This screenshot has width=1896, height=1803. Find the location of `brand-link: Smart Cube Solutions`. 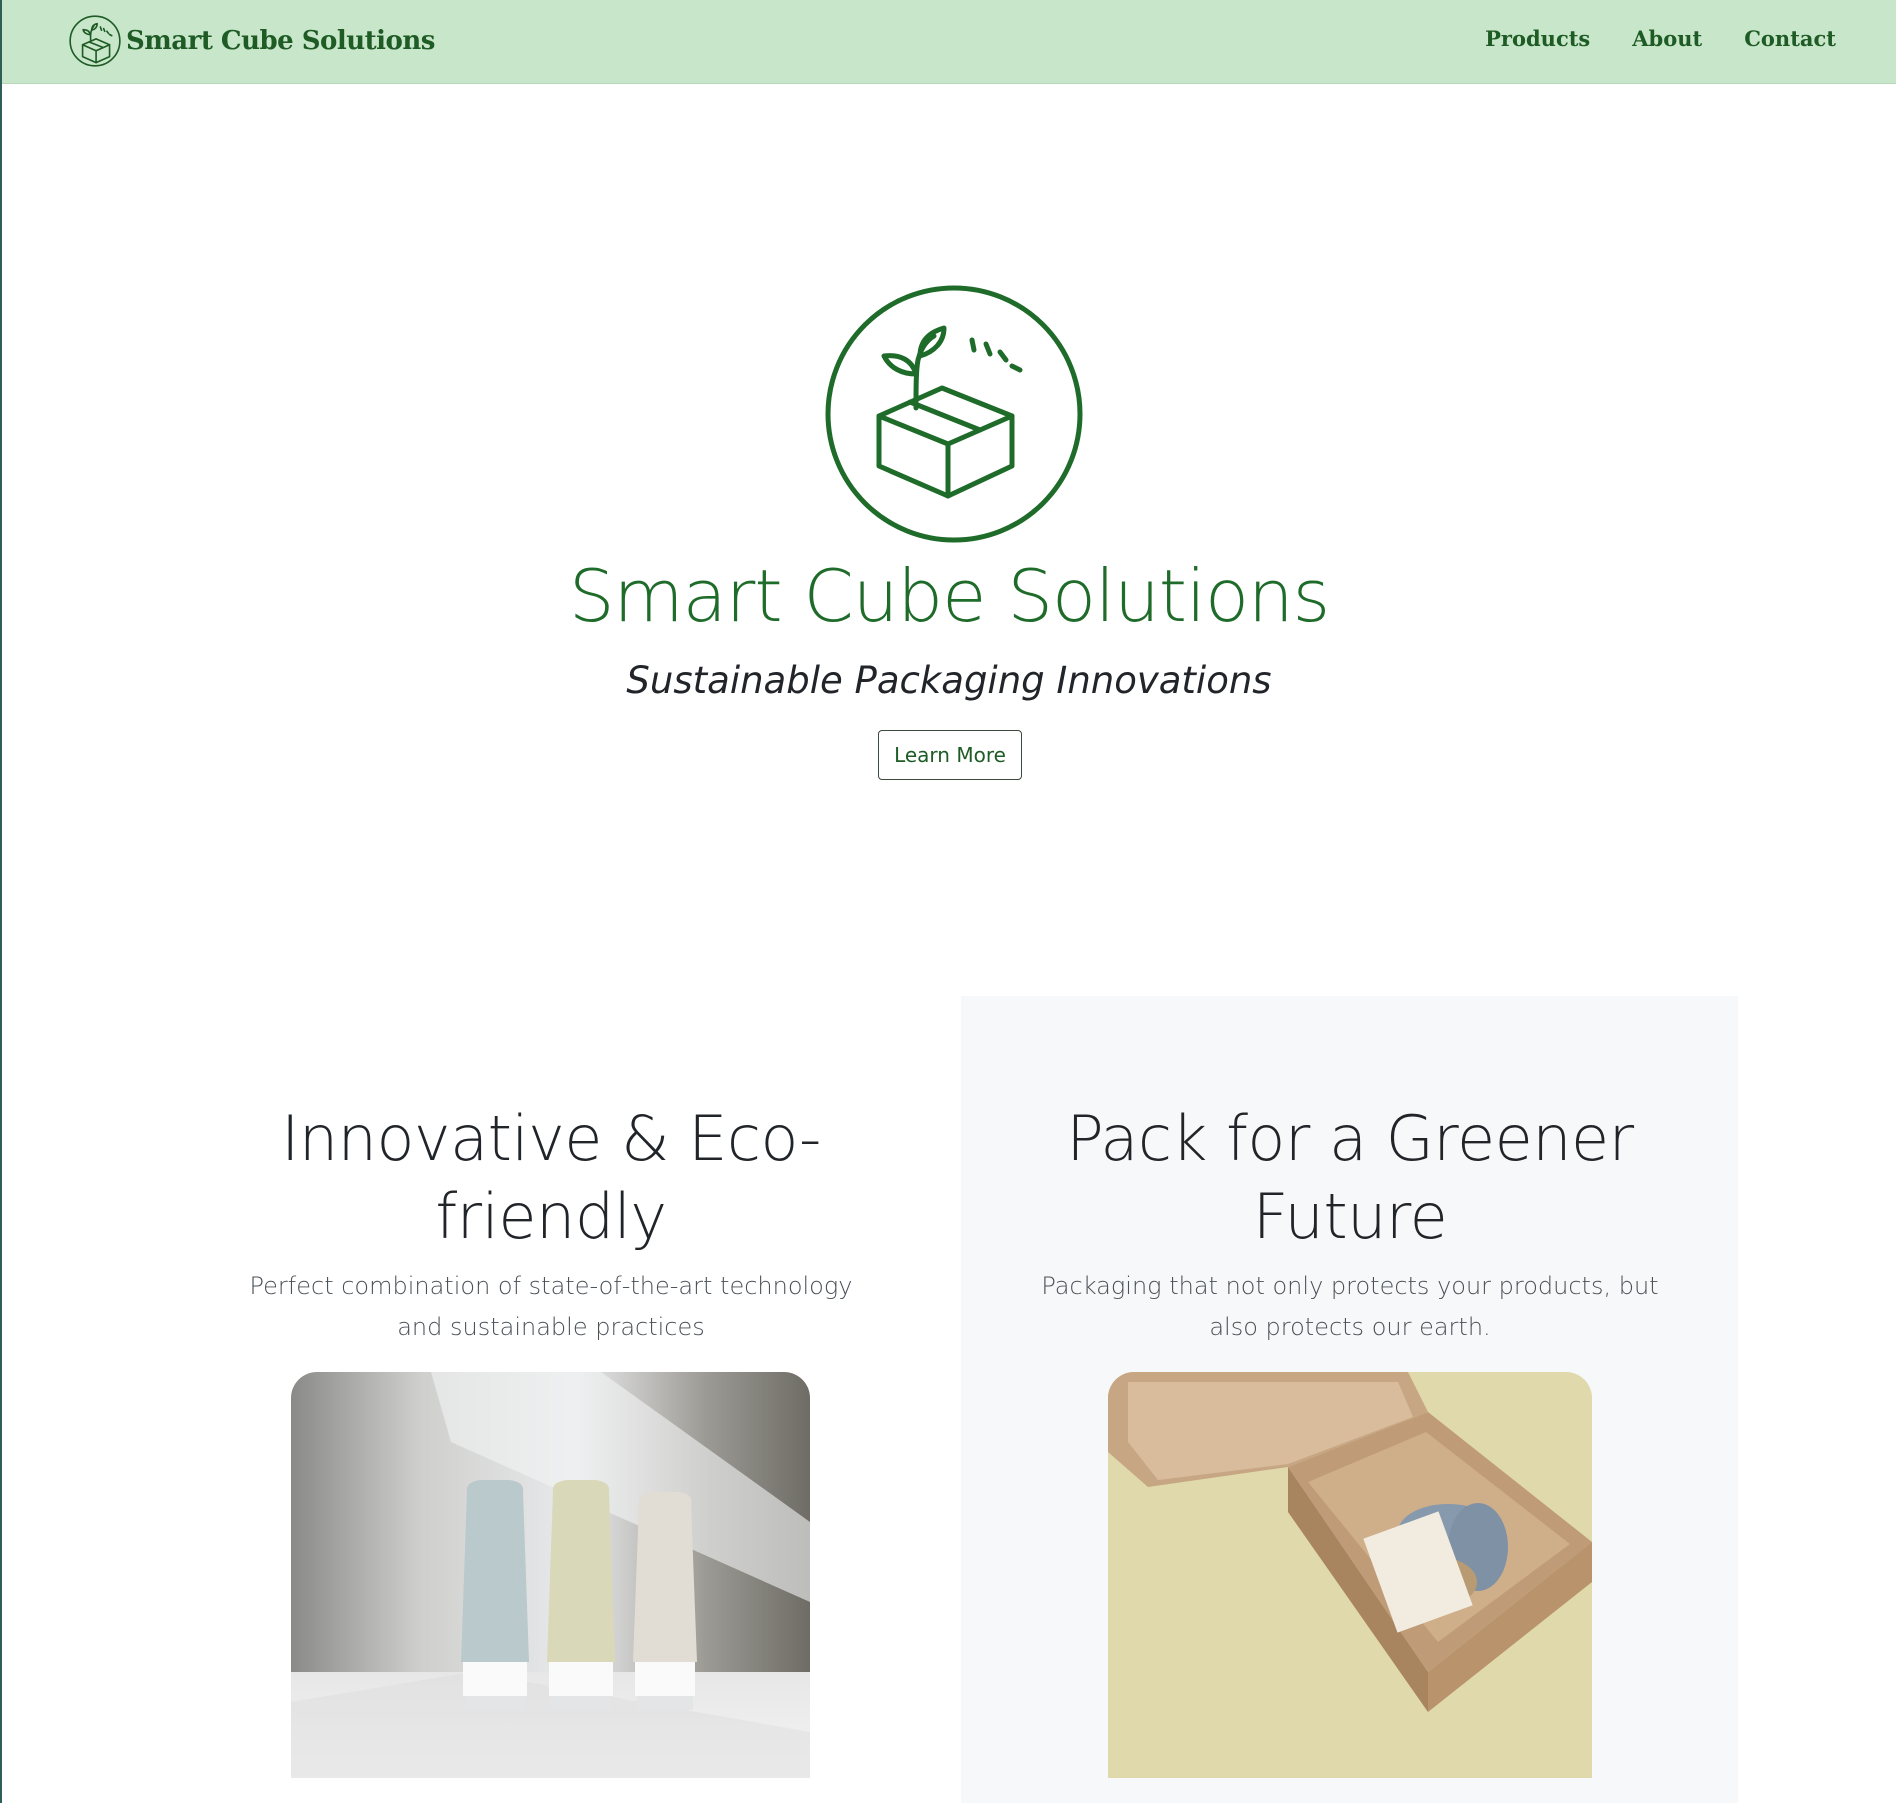

brand-link: Smart Cube Solutions is located at coordinates (251, 41).